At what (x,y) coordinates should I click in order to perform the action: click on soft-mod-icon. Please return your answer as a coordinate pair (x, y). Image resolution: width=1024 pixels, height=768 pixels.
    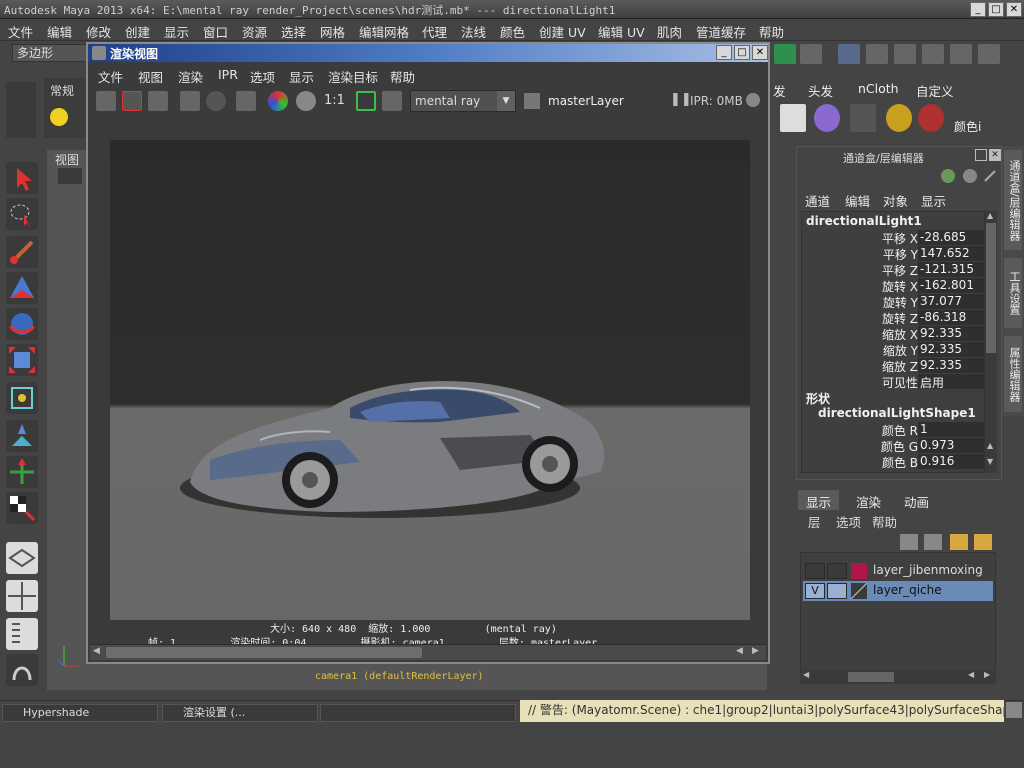
    Looking at the image, I should click on (22, 436).